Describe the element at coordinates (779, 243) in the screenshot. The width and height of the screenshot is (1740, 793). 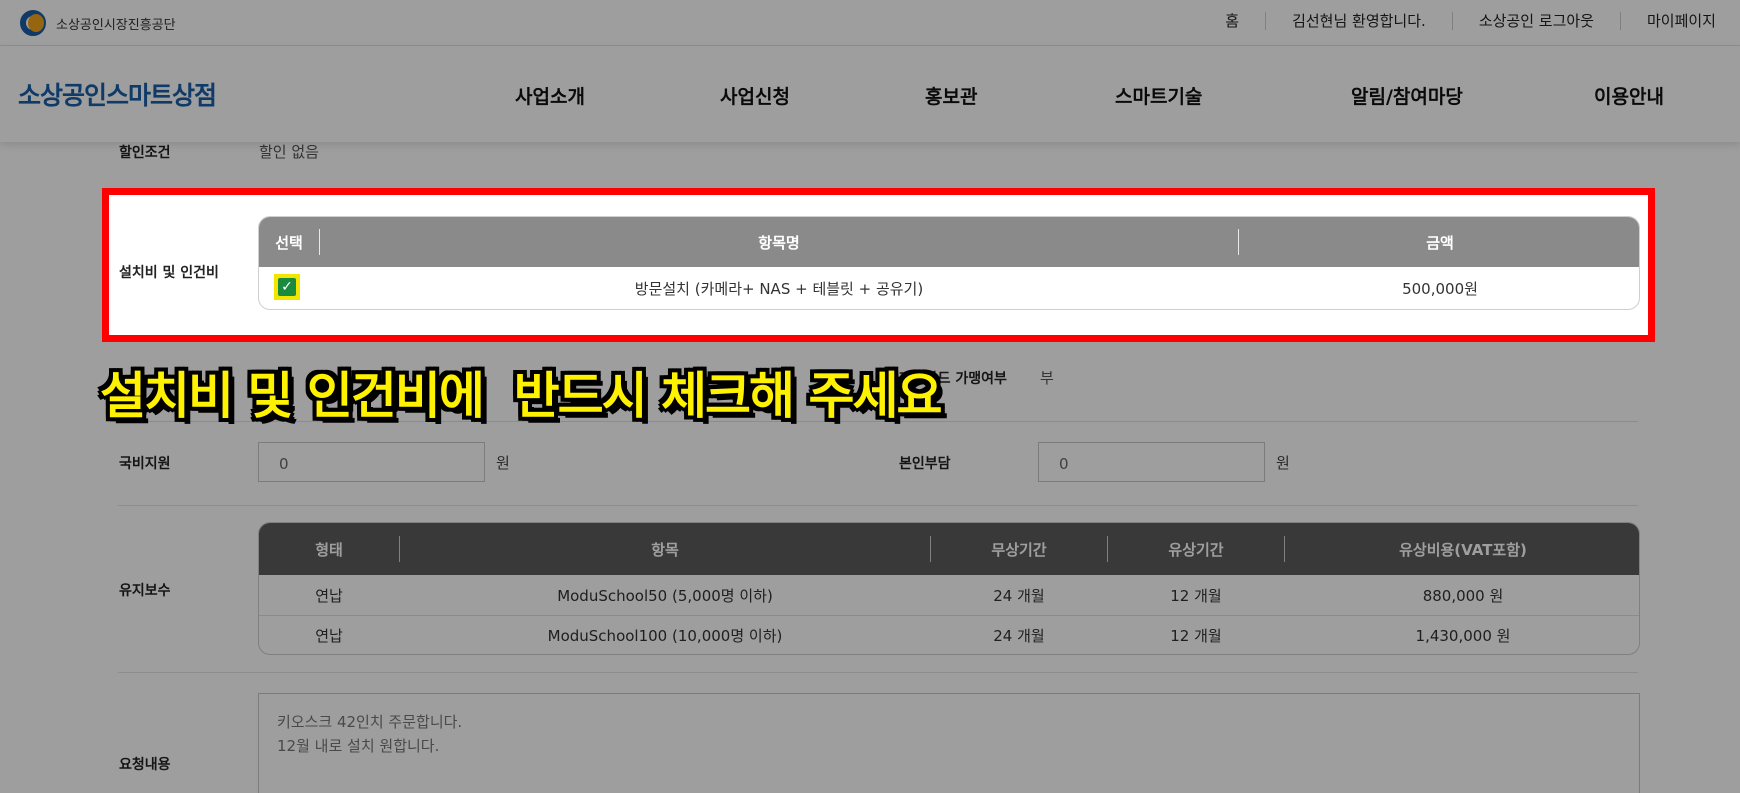
I see `col-item-name: 항목명` at that location.